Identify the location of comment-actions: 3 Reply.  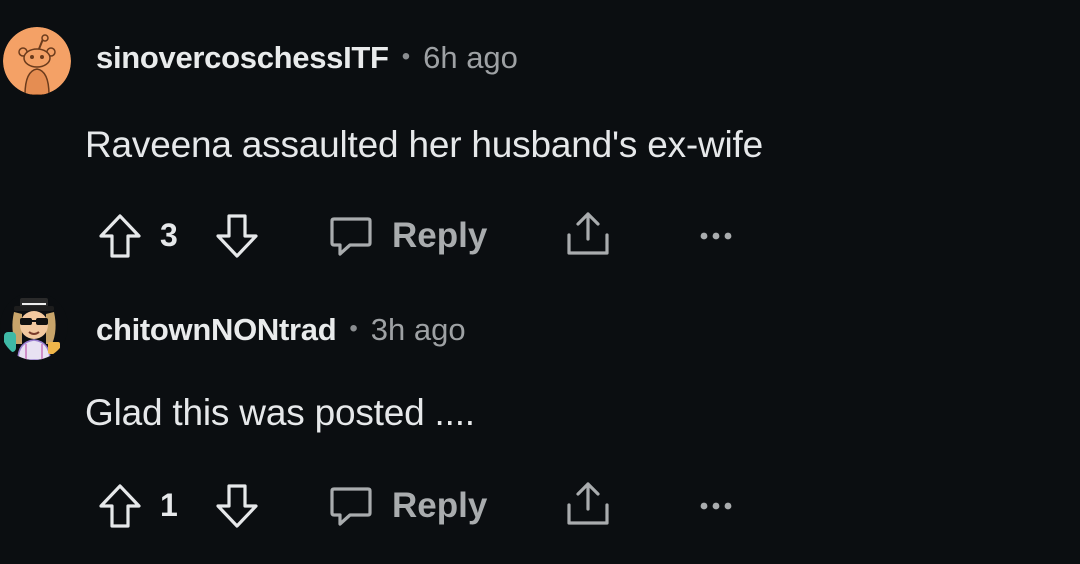
(540, 235).